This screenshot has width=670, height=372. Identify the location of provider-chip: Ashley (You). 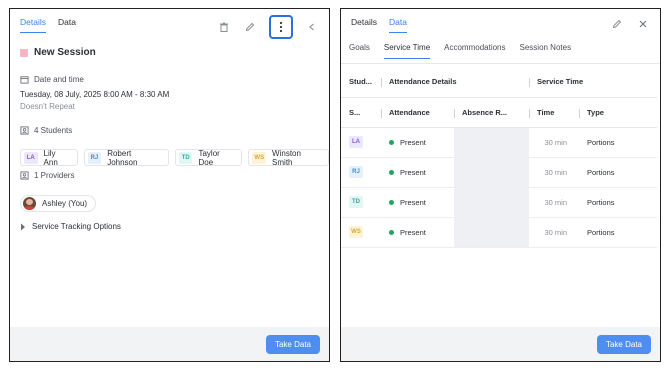
(58, 203).